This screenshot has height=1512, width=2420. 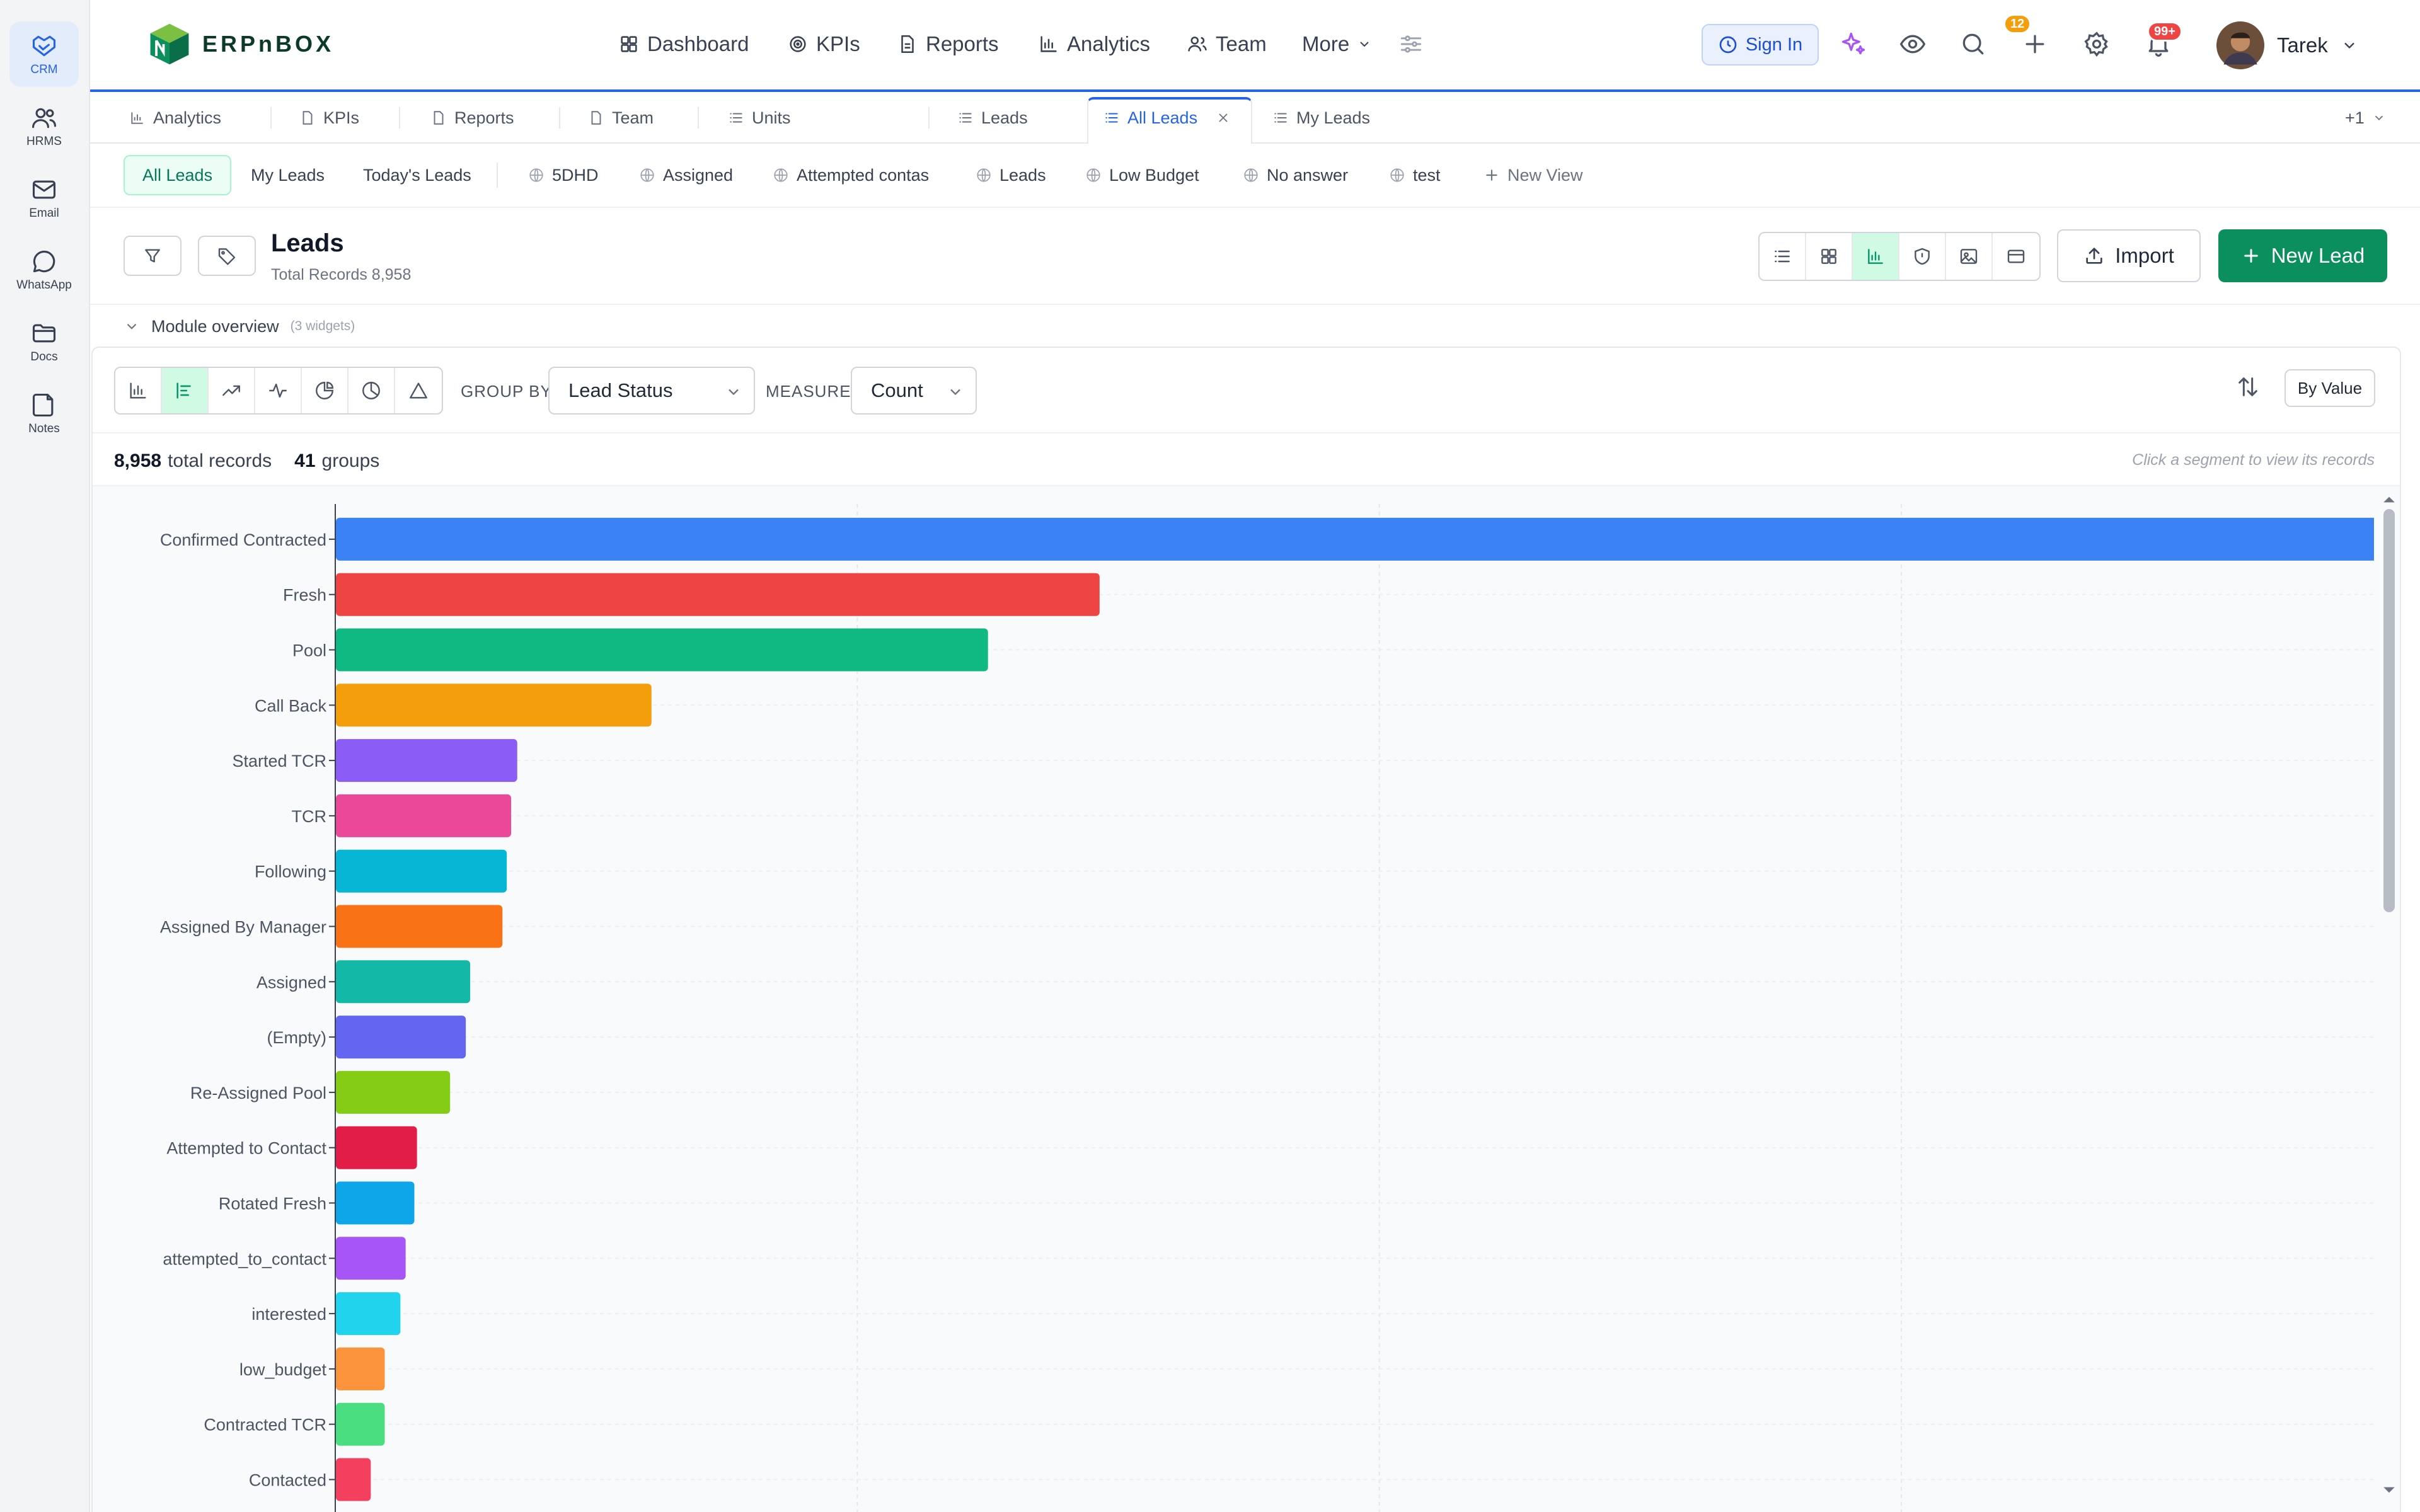 What do you see at coordinates (187, 117) in the screenshot?
I see `tab-label: Analytics` at bounding box center [187, 117].